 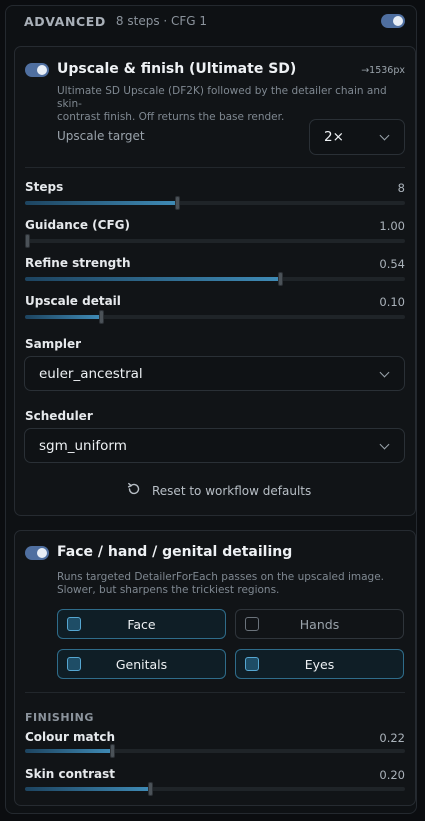 I want to click on detailing-toggle, so click(x=37, y=553).